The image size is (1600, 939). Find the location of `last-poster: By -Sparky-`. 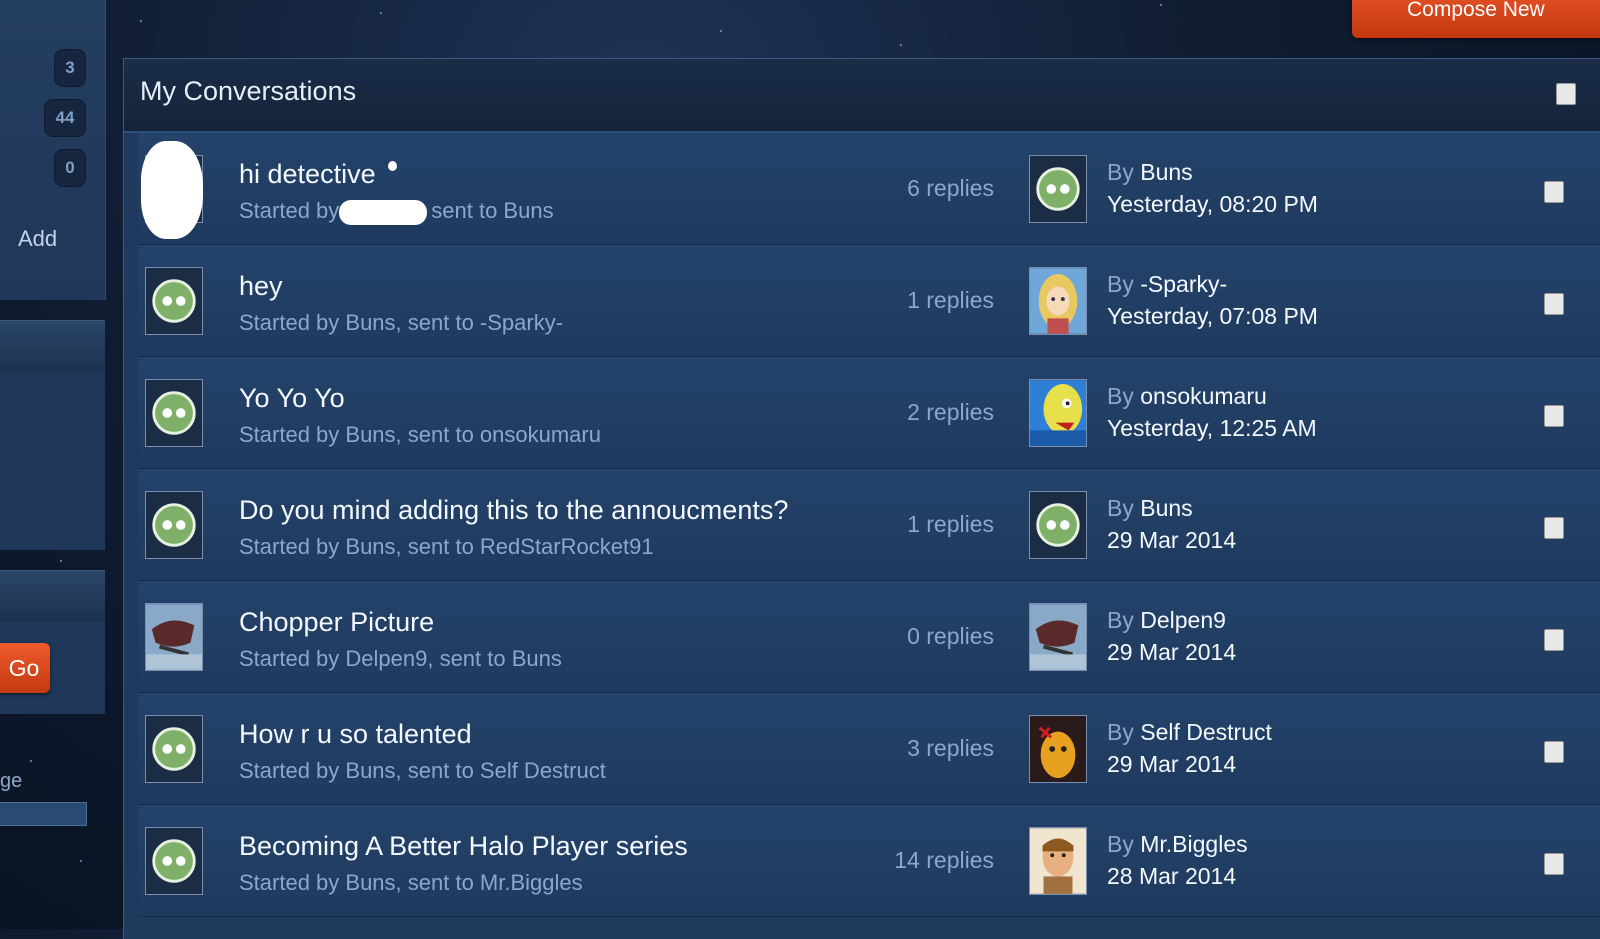

last-poster: By -Sparky- is located at coordinates (1167, 284).